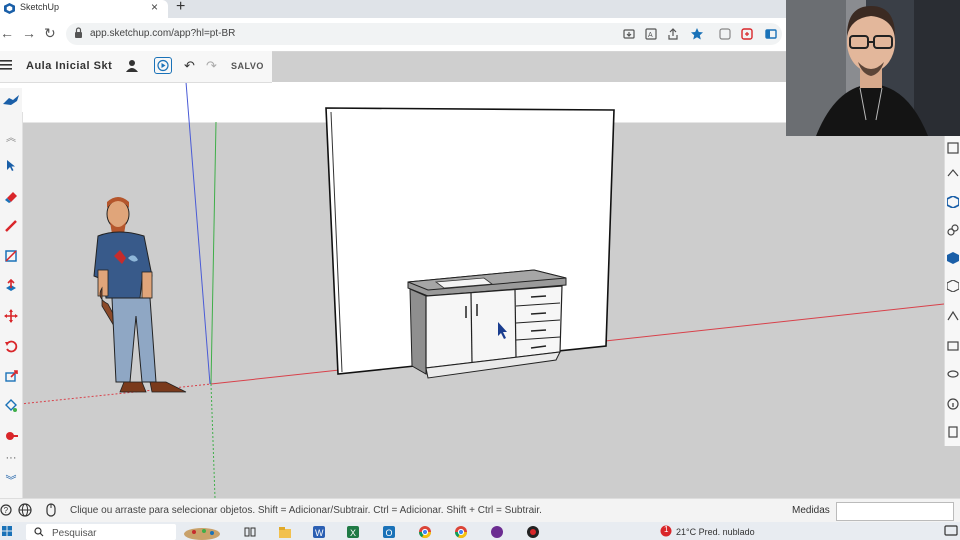  Describe the element at coordinates (7, 531) in the screenshot. I see `windows-start-icon` at that location.